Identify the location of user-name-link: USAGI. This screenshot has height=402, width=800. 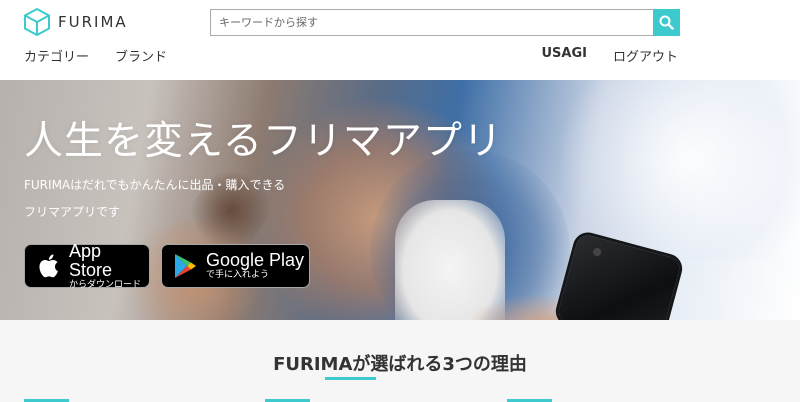
(564, 55).